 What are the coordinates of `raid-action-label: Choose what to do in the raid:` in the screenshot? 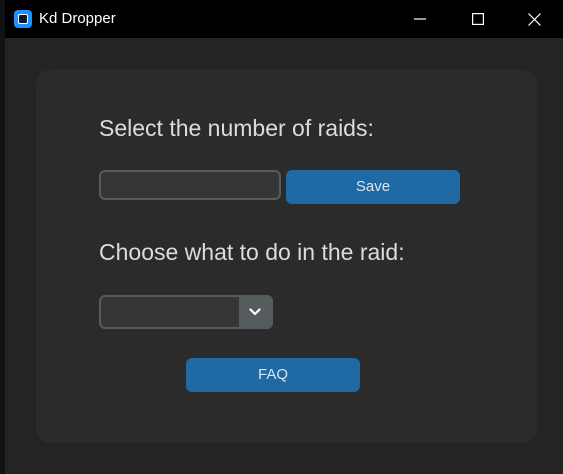 It's located at (252, 252).